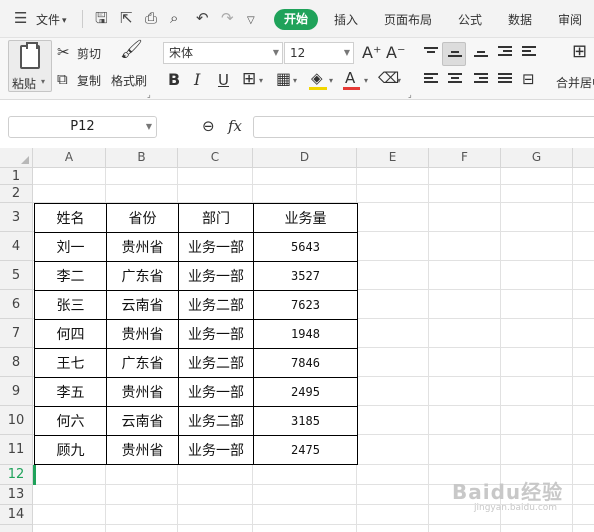 This screenshot has width=594, height=532. What do you see at coordinates (520, 19) in the screenshot?
I see `tab-data: 数据` at bounding box center [520, 19].